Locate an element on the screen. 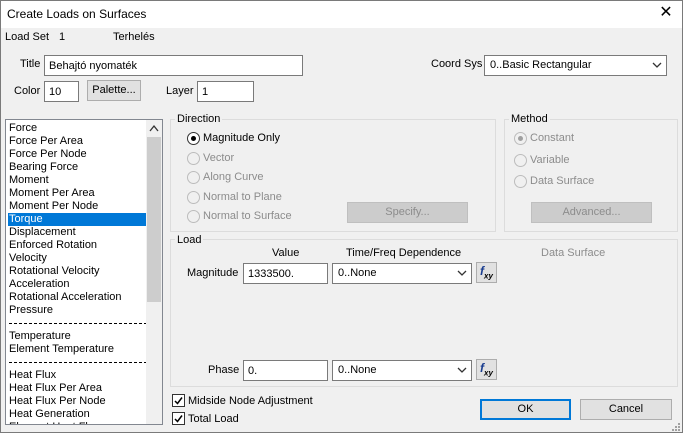  load-type-item: Heat Flux is located at coordinates (77, 375).